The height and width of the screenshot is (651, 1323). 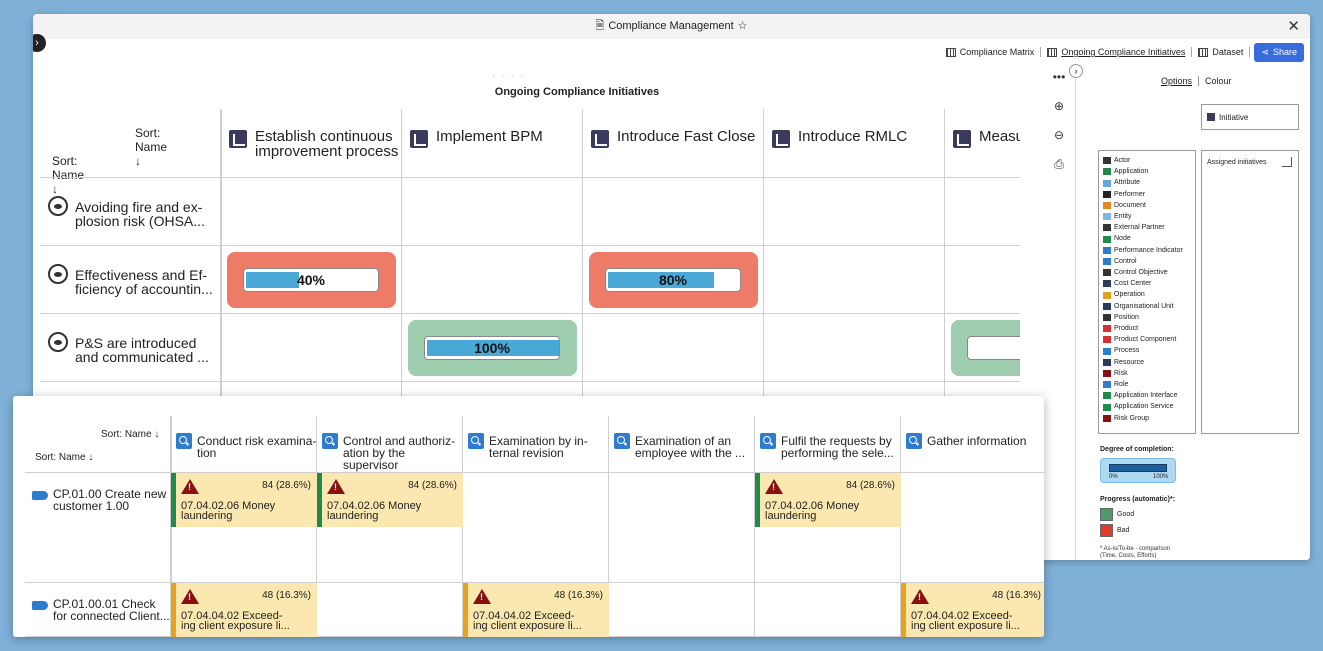 I want to click on risk-stripe, so click(x=173, y=500).